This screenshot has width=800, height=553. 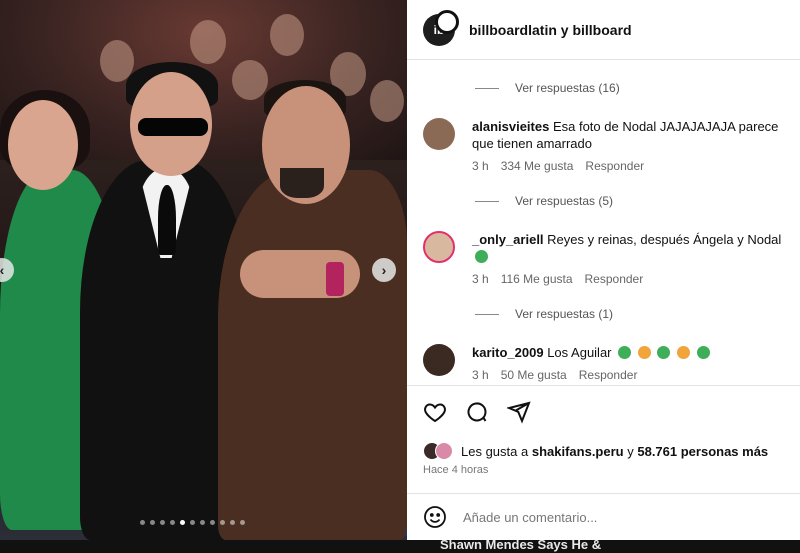 I want to click on carousel-next-button: ›, so click(x=384, y=270).